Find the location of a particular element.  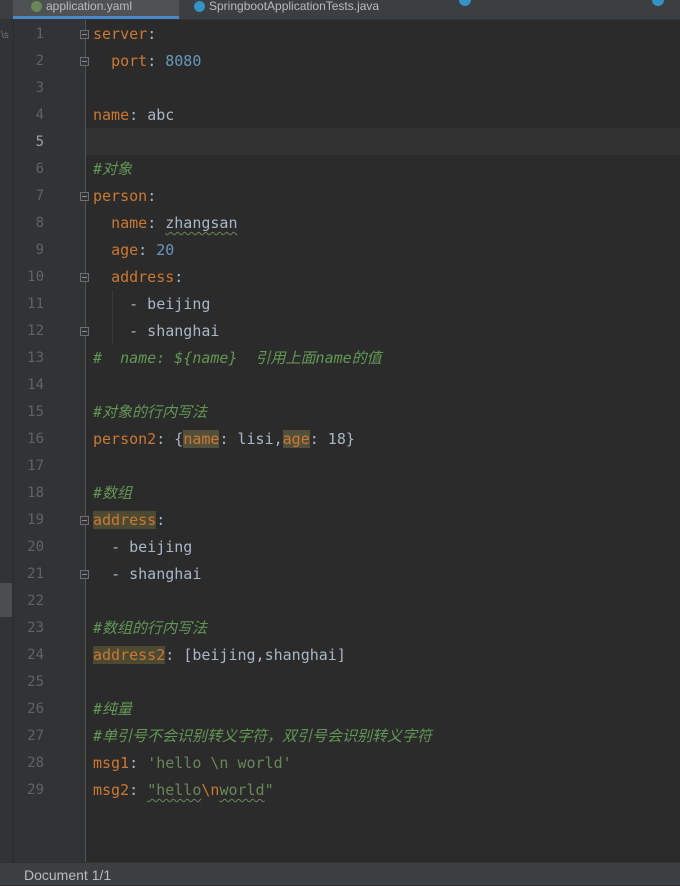

tab-label: application.yaml is located at coordinates (89, 6).